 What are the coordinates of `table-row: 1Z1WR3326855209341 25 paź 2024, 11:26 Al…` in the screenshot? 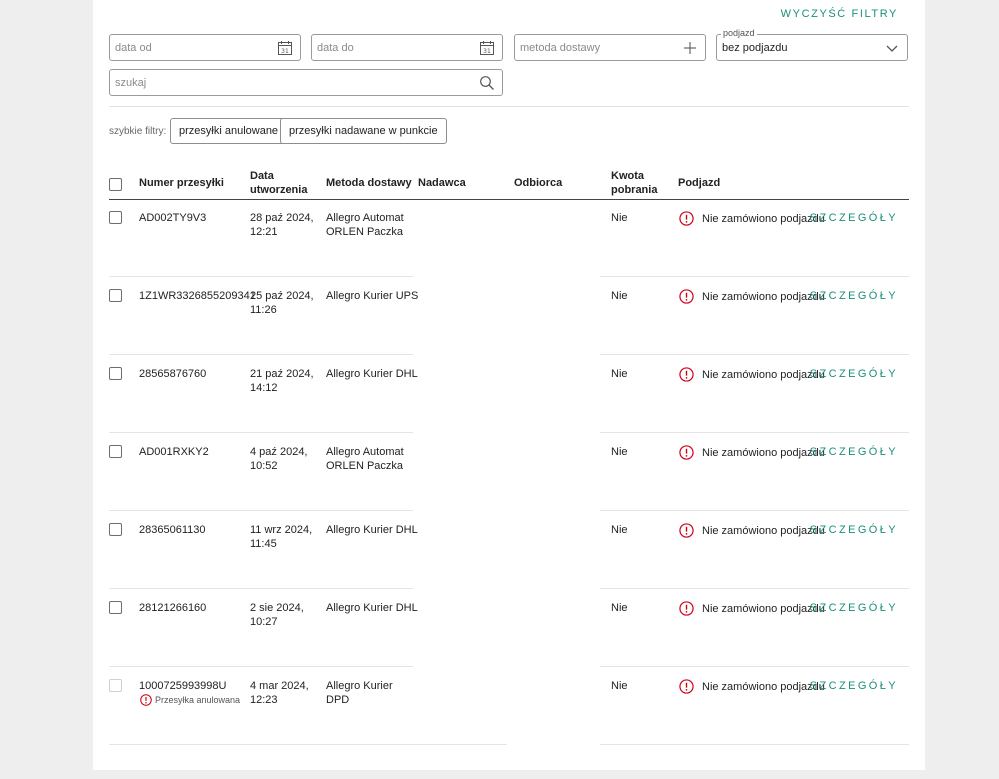 It's located at (509, 316).